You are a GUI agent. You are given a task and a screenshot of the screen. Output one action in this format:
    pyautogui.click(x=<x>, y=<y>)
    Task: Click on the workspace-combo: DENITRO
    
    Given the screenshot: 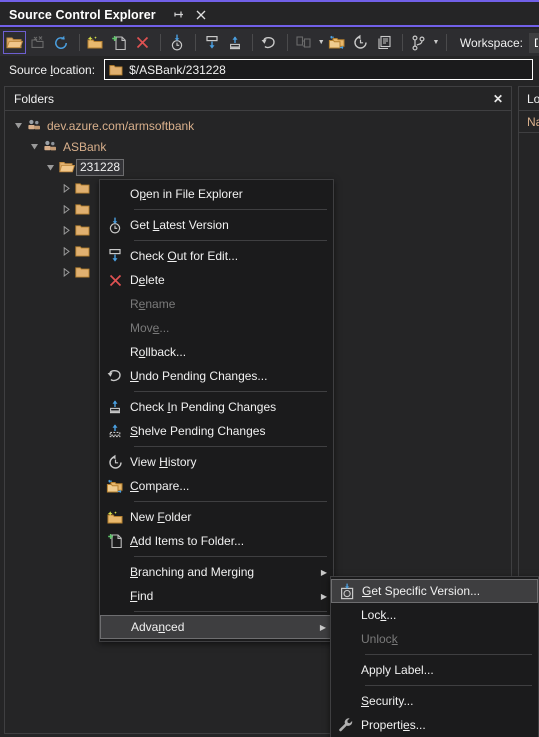 What is the action you would take?
    pyautogui.click(x=534, y=42)
    